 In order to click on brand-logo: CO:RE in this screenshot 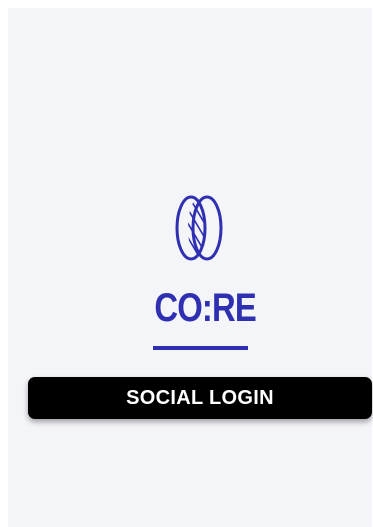, I will do `click(201, 271)`.